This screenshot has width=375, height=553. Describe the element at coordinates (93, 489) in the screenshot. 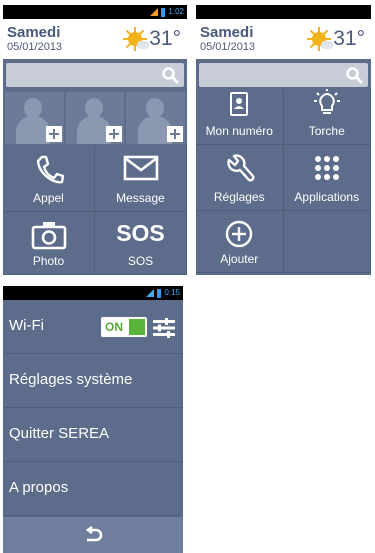

I see `menu-item-a-propos: A propos` at that location.